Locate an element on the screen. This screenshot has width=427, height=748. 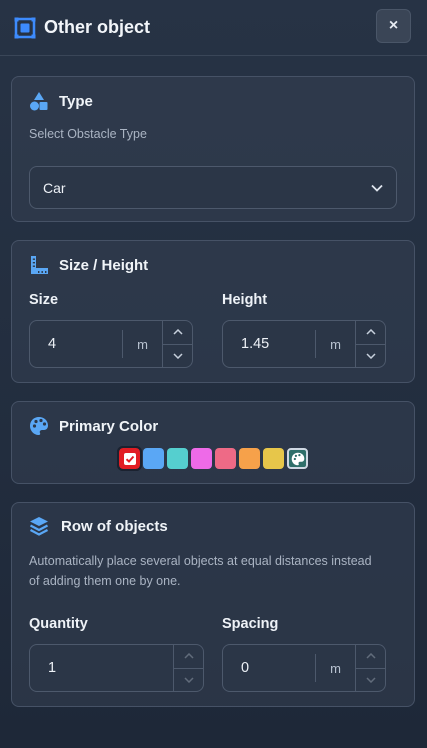
size-decrement-button is located at coordinates (177, 355).